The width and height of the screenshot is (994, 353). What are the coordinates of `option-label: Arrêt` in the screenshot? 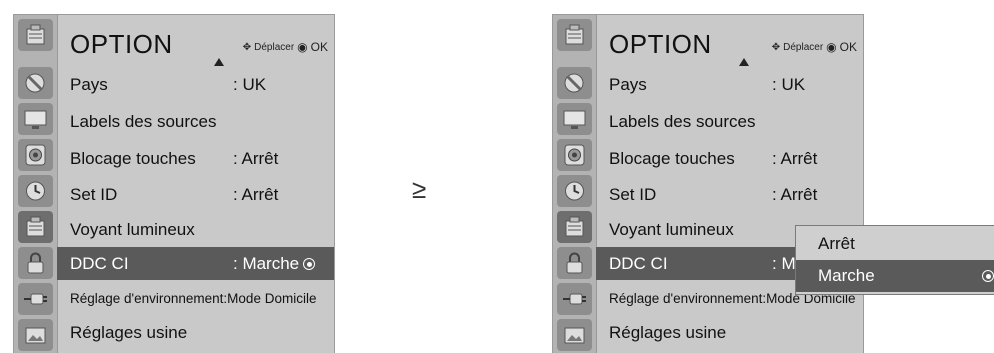 It's located at (836, 243).